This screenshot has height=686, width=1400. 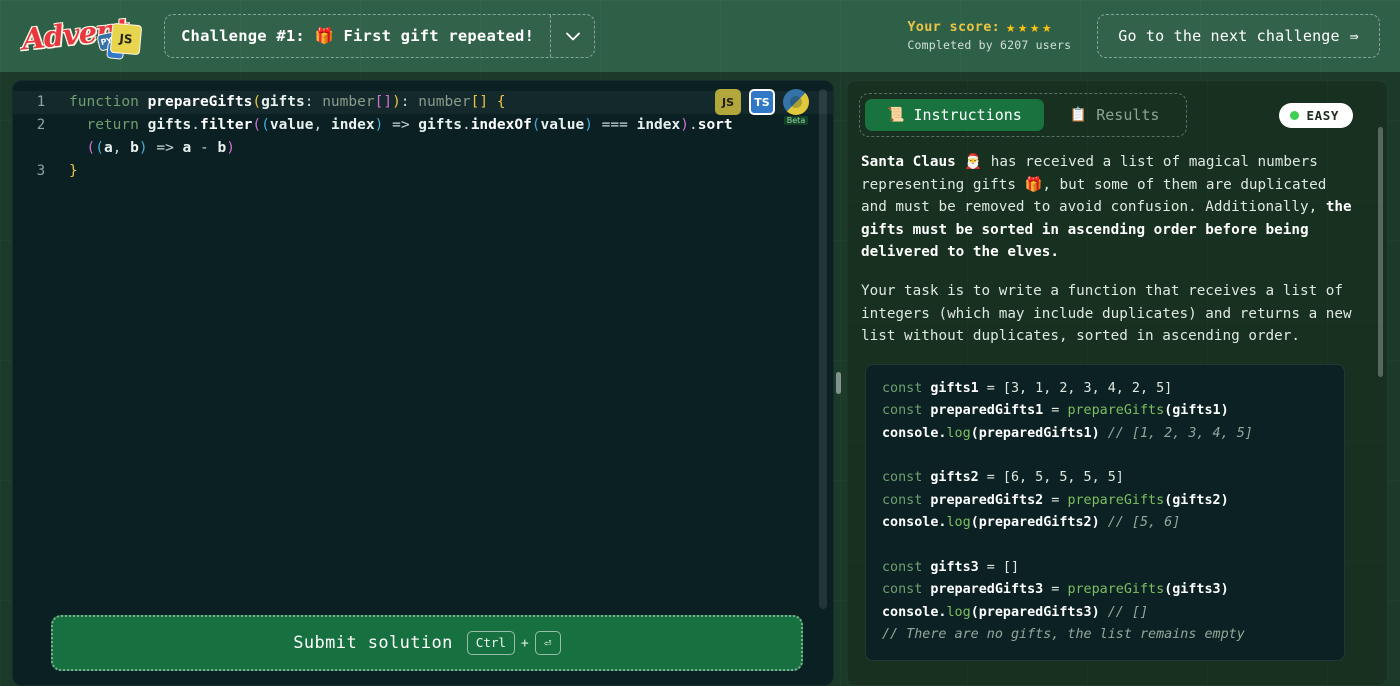 What do you see at coordinates (41, 125) in the screenshot?
I see `line-number: 2` at bounding box center [41, 125].